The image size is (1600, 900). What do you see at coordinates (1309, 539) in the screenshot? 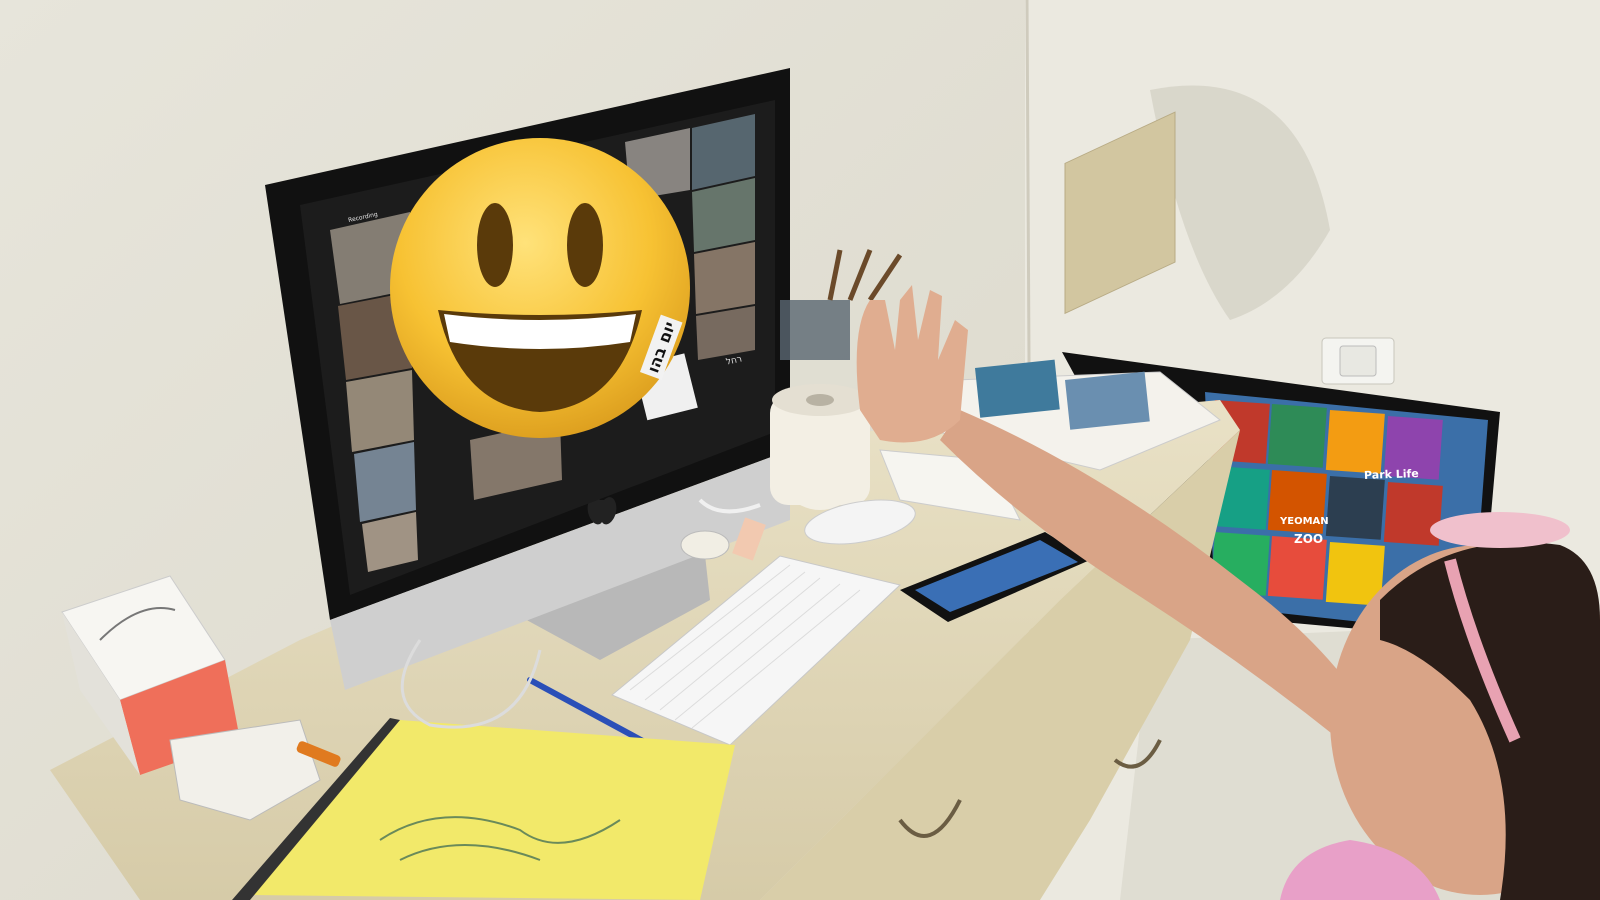
I see `poster-zoo-label: ZOO` at bounding box center [1309, 539].